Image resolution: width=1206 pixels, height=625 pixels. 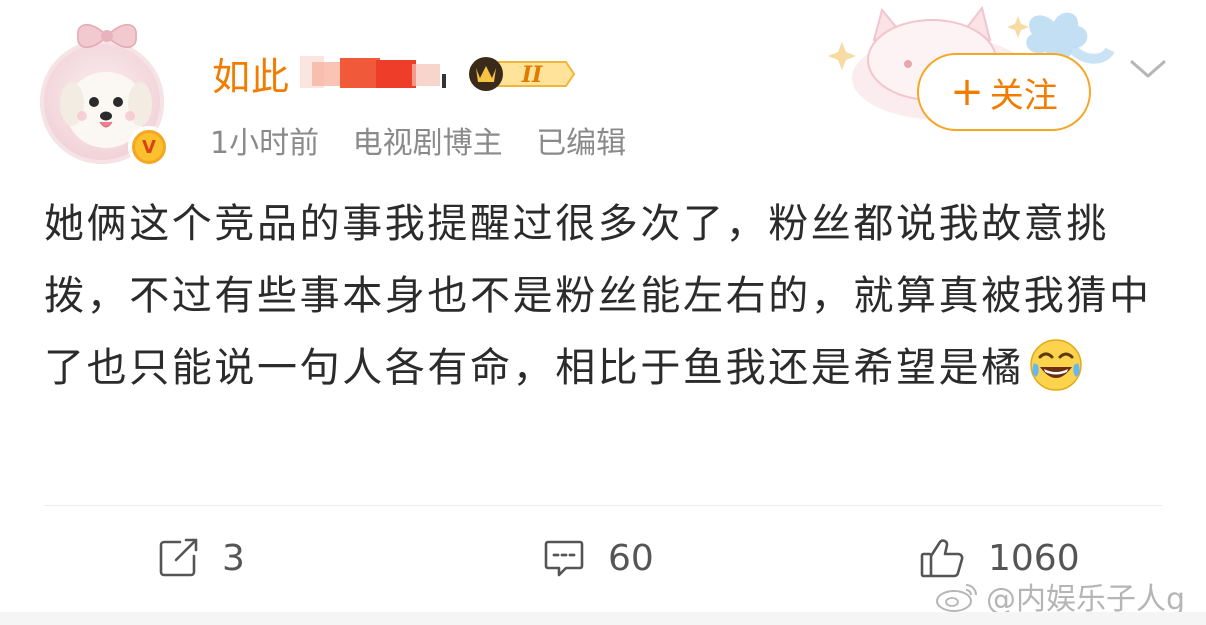 What do you see at coordinates (1034, 558) in the screenshot?
I see `like-count: 1060` at bounding box center [1034, 558].